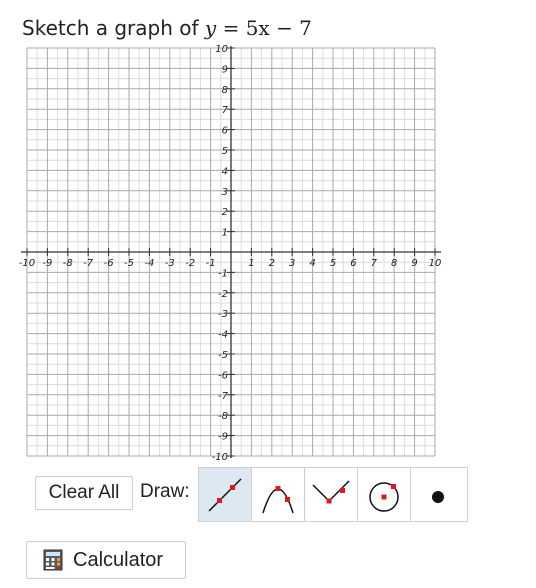  What do you see at coordinates (129, 263) in the screenshot?
I see `x-tick-label: -5` at bounding box center [129, 263].